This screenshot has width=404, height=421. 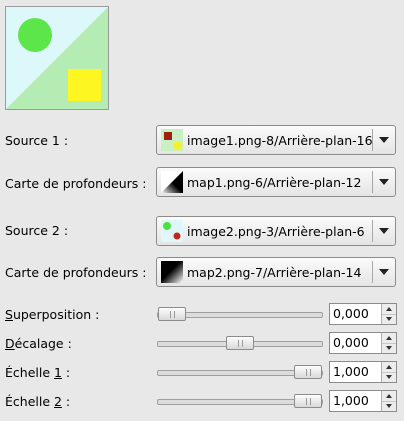 I want to click on overlap-spinbox: 0,000, so click(x=363, y=314).